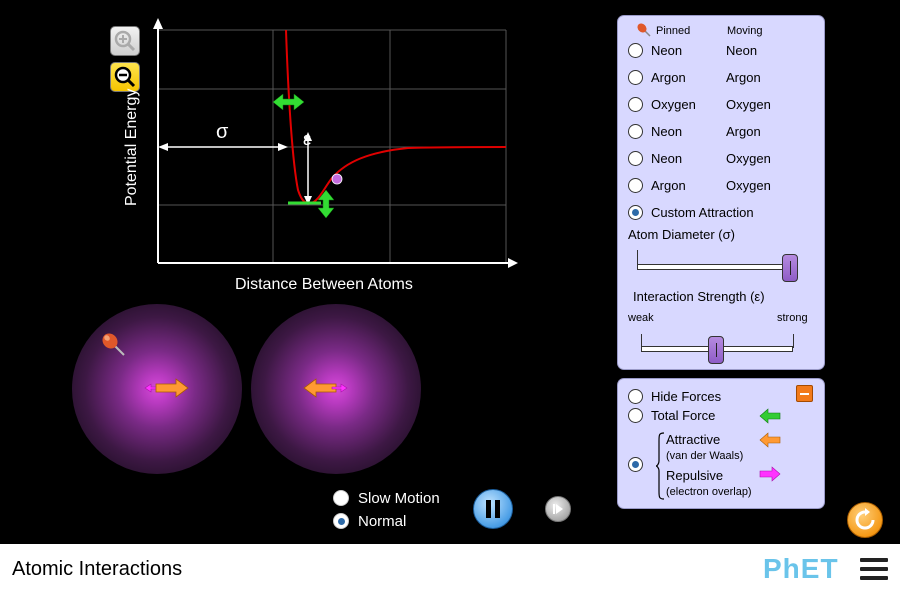 The height and width of the screenshot is (591, 900). What do you see at coordinates (694, 77) in the screenshot?
I see `atom-option-argon-argon: Argon Argon` at bounding box center [694, 77].